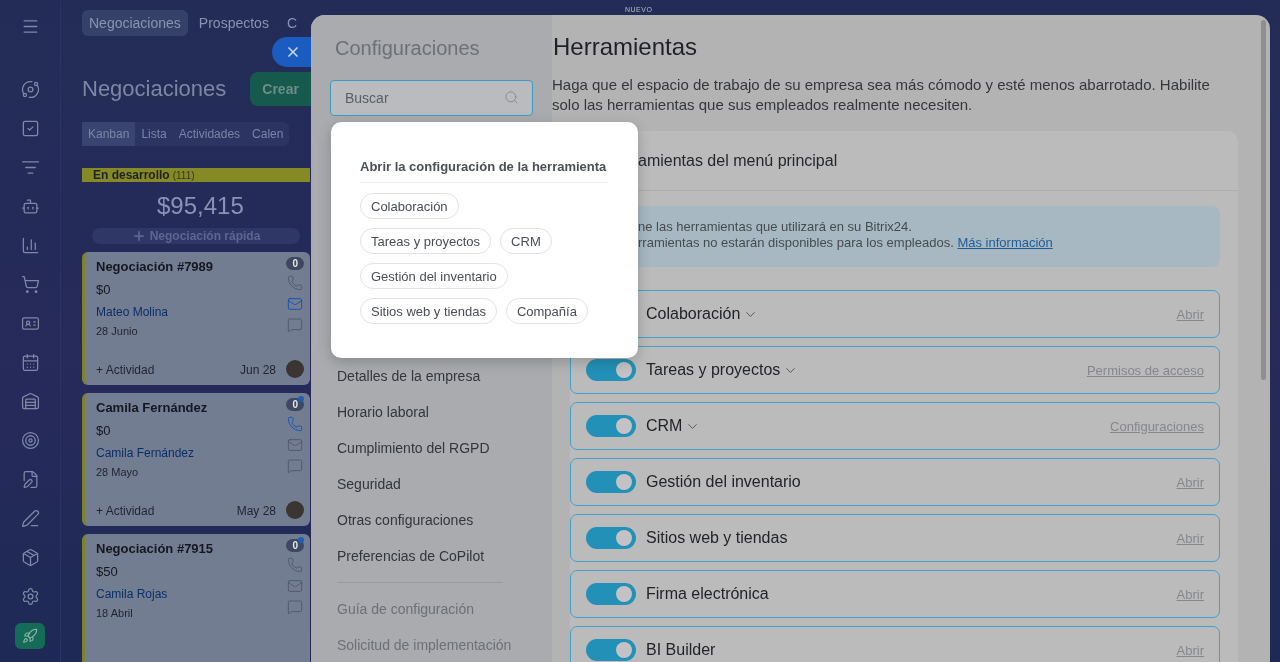 Image resolution: width=1280 pixels, height=662 pixels. What do you see at coordinates (132, 594) in the screenshot?
I see `contact-link: Camila Rojas` at bounding box center [132, 594].